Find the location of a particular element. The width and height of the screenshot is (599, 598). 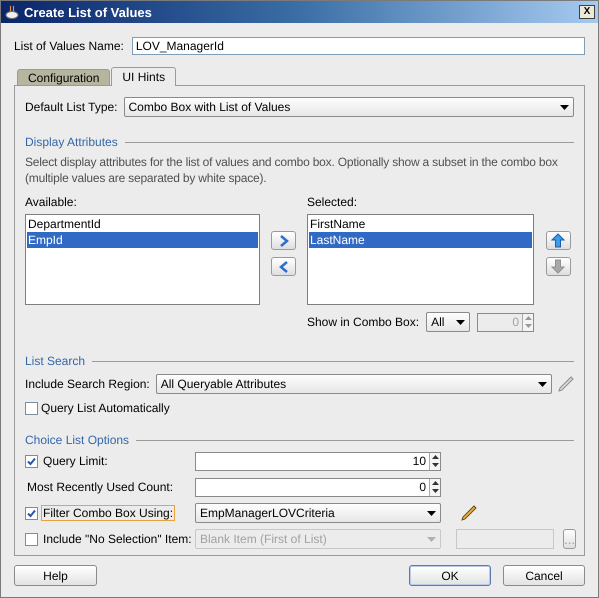

dialog-button: OK is located at coordinates (450, 575).